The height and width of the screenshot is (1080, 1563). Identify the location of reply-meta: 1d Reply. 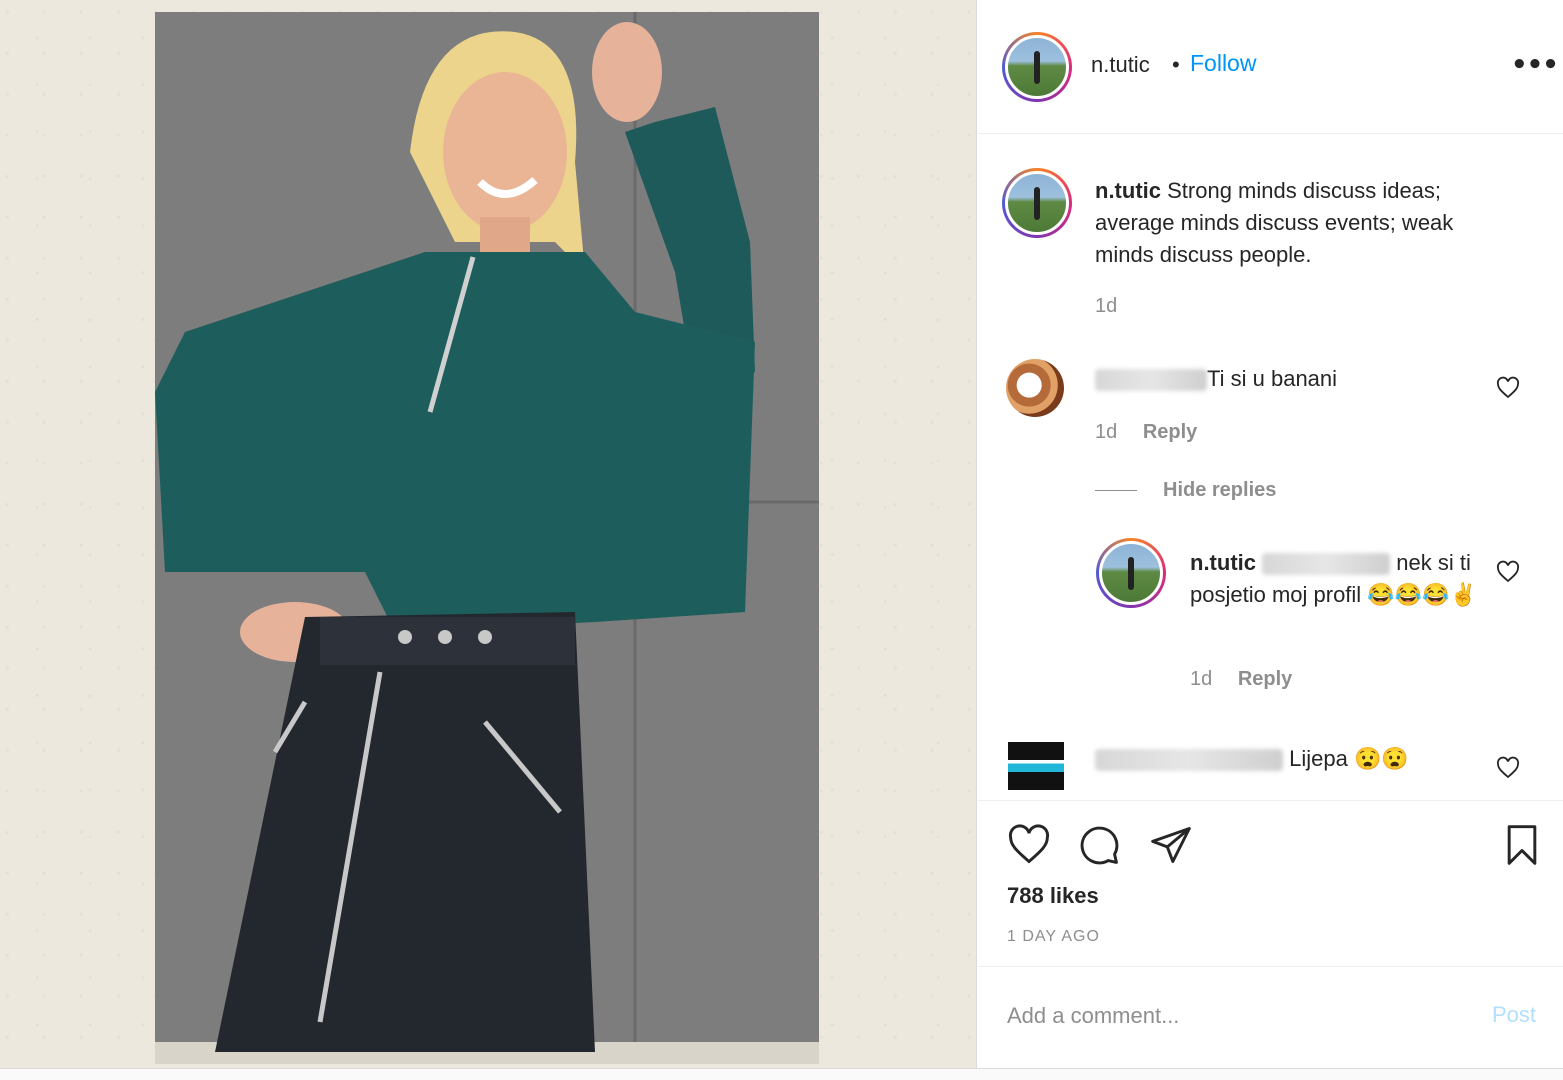
(1241, 679).